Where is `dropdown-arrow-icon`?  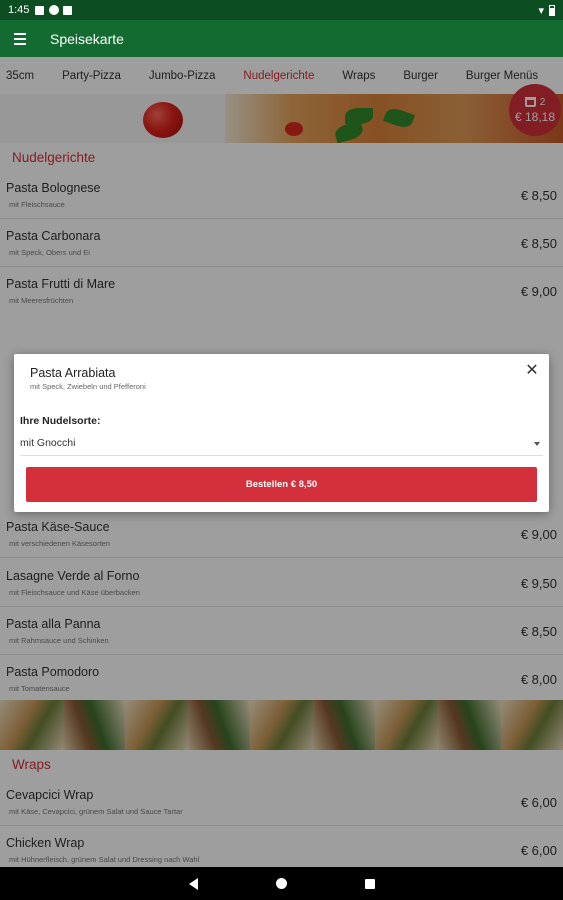 dropdown-arrow-icon is located at coordinates (537, 444).